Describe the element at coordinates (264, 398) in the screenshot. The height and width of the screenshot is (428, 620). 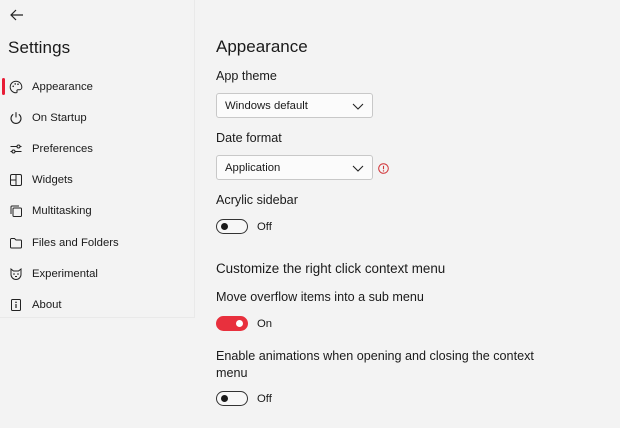
I see `animations-state: Off` at that location.